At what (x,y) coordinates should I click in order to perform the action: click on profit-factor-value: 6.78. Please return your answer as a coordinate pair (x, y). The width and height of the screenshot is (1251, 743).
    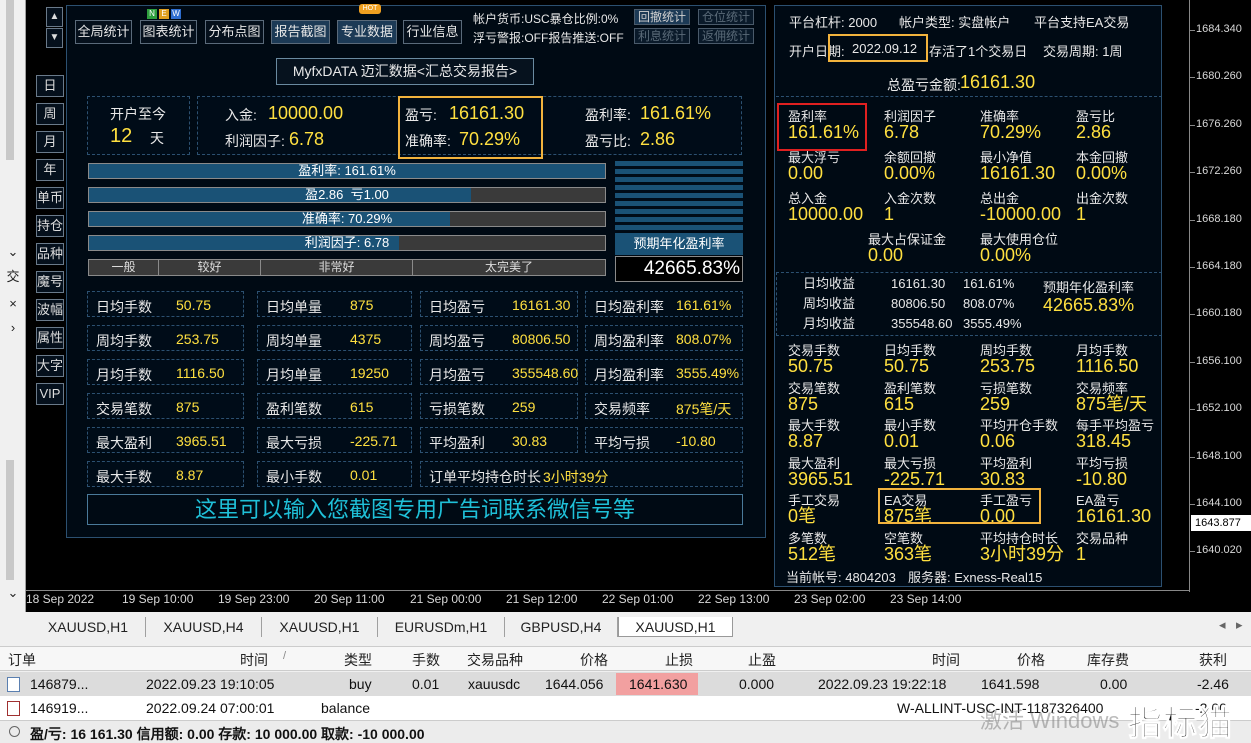
    Looking at the image, I should click on (307, 139).